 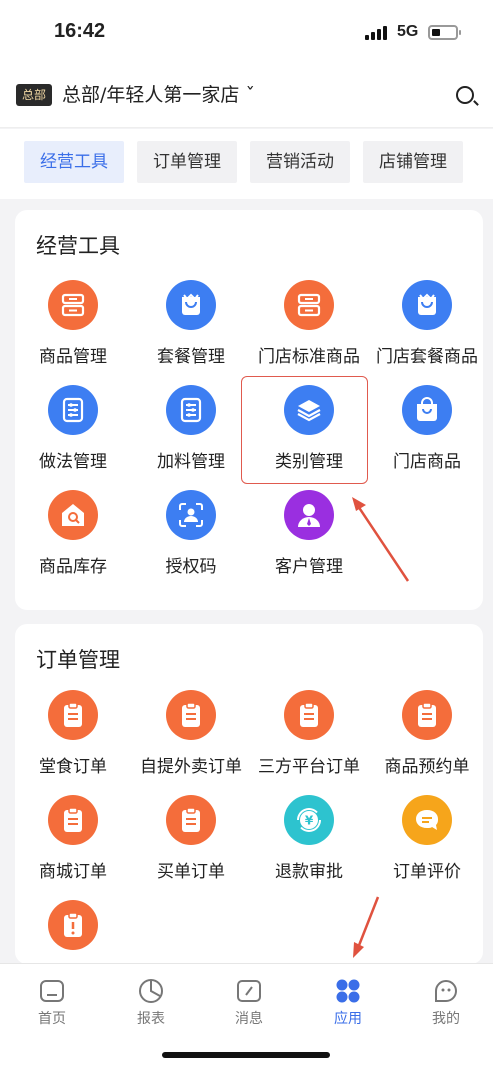 I want to click on app-tile-label: 门店商品, so click(x=427, y=462).